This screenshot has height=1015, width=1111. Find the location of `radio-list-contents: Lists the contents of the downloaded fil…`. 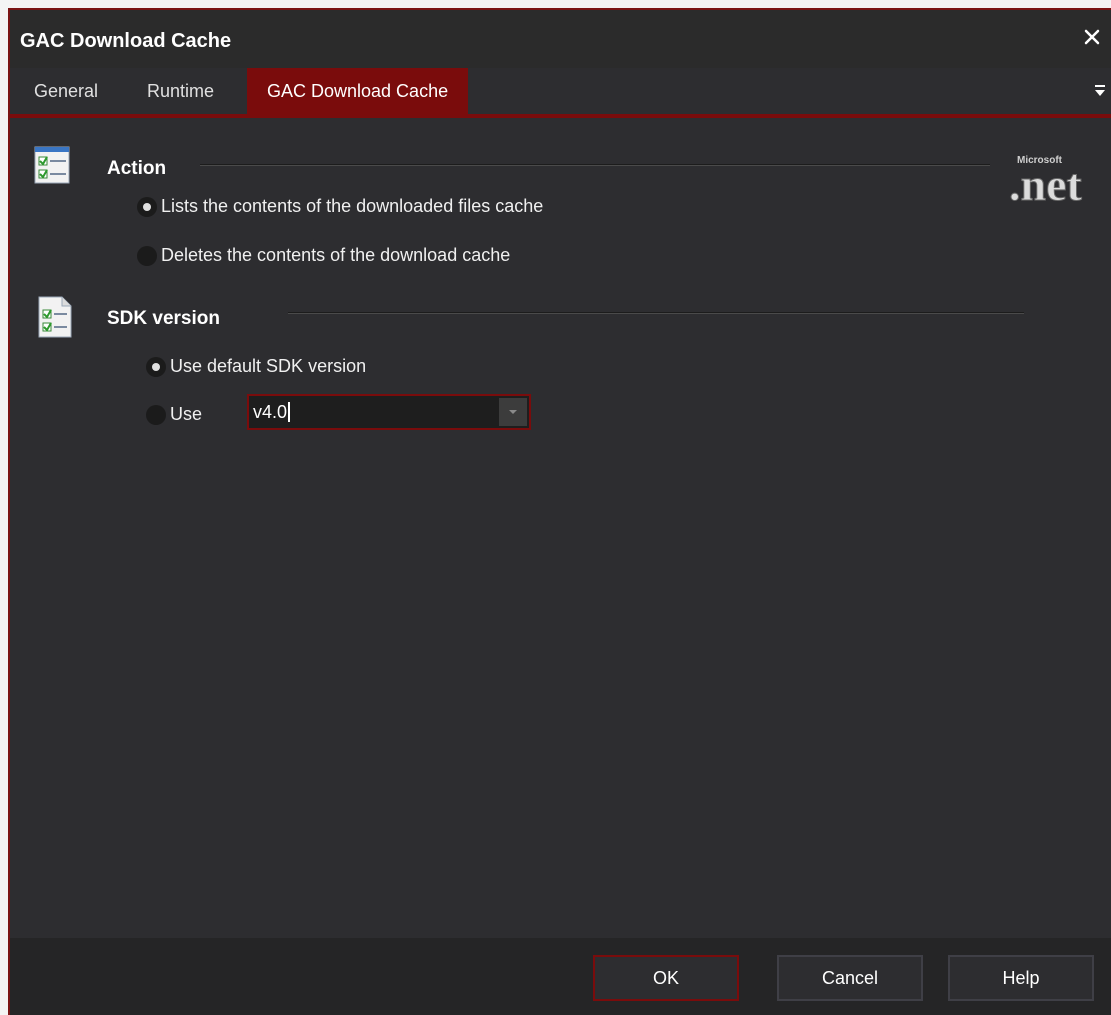

radio-list-contents: Lists the contents of the downloaded fil… is located at coordinates (340, 206).